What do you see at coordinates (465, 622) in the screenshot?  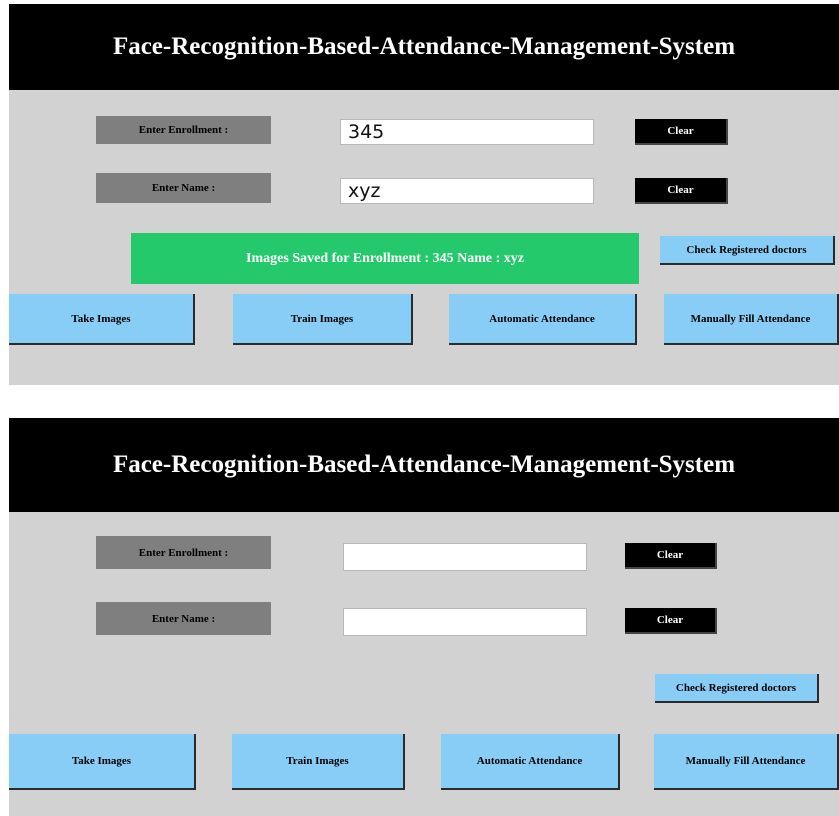 I see `name-input` at bounding box center [465, 622].